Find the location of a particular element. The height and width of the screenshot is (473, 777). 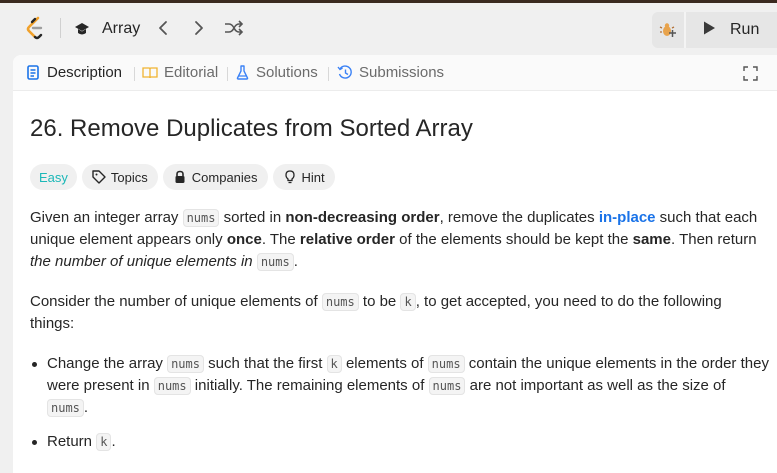

hint-label: Hint is located at coordinates (313, 177).